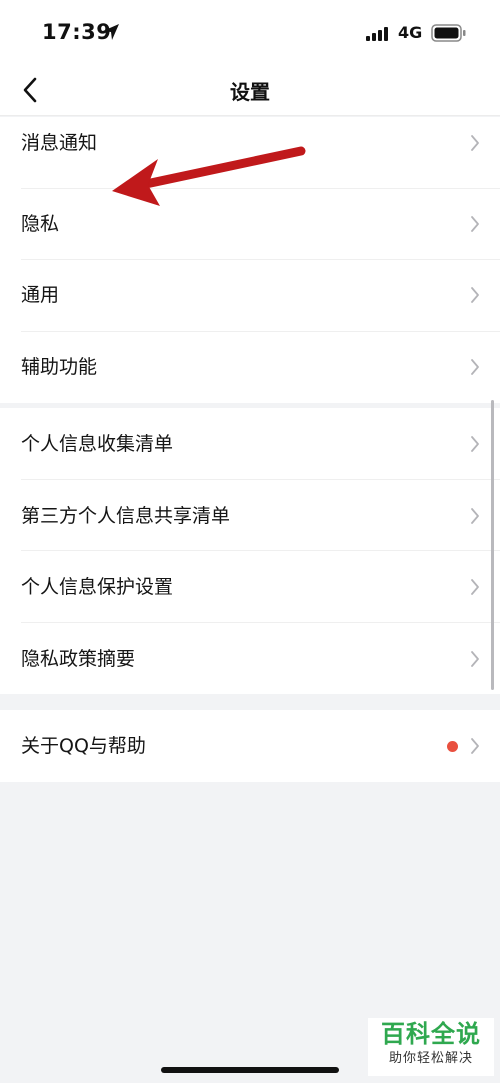 This screenshot has width=500, height=1083. I want to click on settings-item-about-qq-help: 关于QQ与帮助, so click(250, 746).